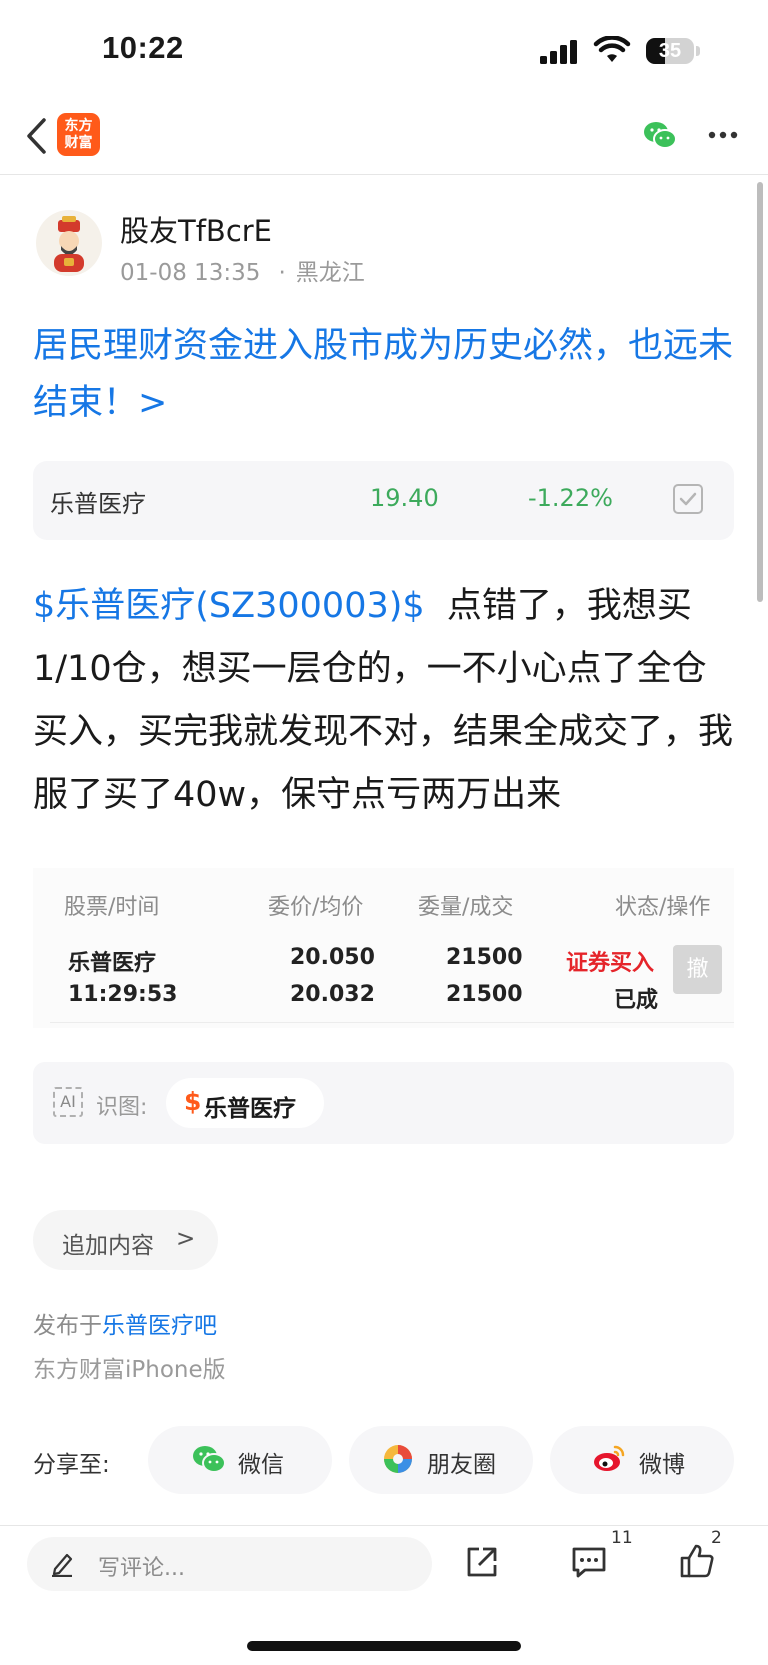 The height and width of the screenshot is (1665, 768). I want to click on like-icon, so click(697, 1561).